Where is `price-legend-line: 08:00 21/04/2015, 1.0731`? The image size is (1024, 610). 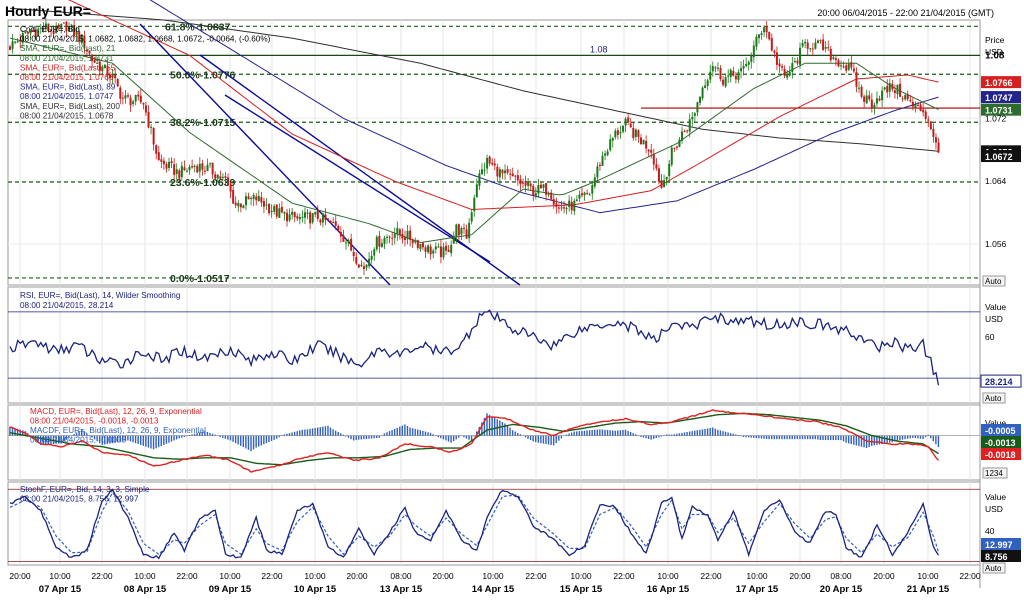 price-legend-line: 08:00 21/04/2015, 1.0731 is located at coordinates (67, 58).